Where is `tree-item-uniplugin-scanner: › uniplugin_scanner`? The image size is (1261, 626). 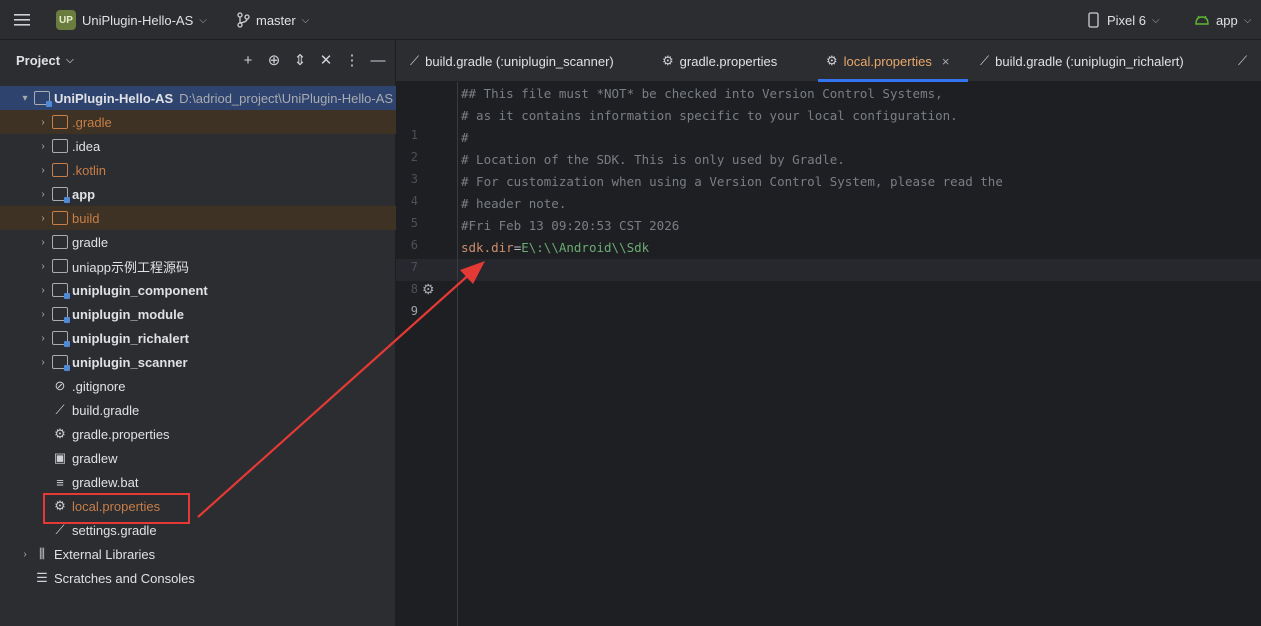 tree-item-uniplugin-scanner: › uniplugin_scanner is located at coordinates (198, 362).